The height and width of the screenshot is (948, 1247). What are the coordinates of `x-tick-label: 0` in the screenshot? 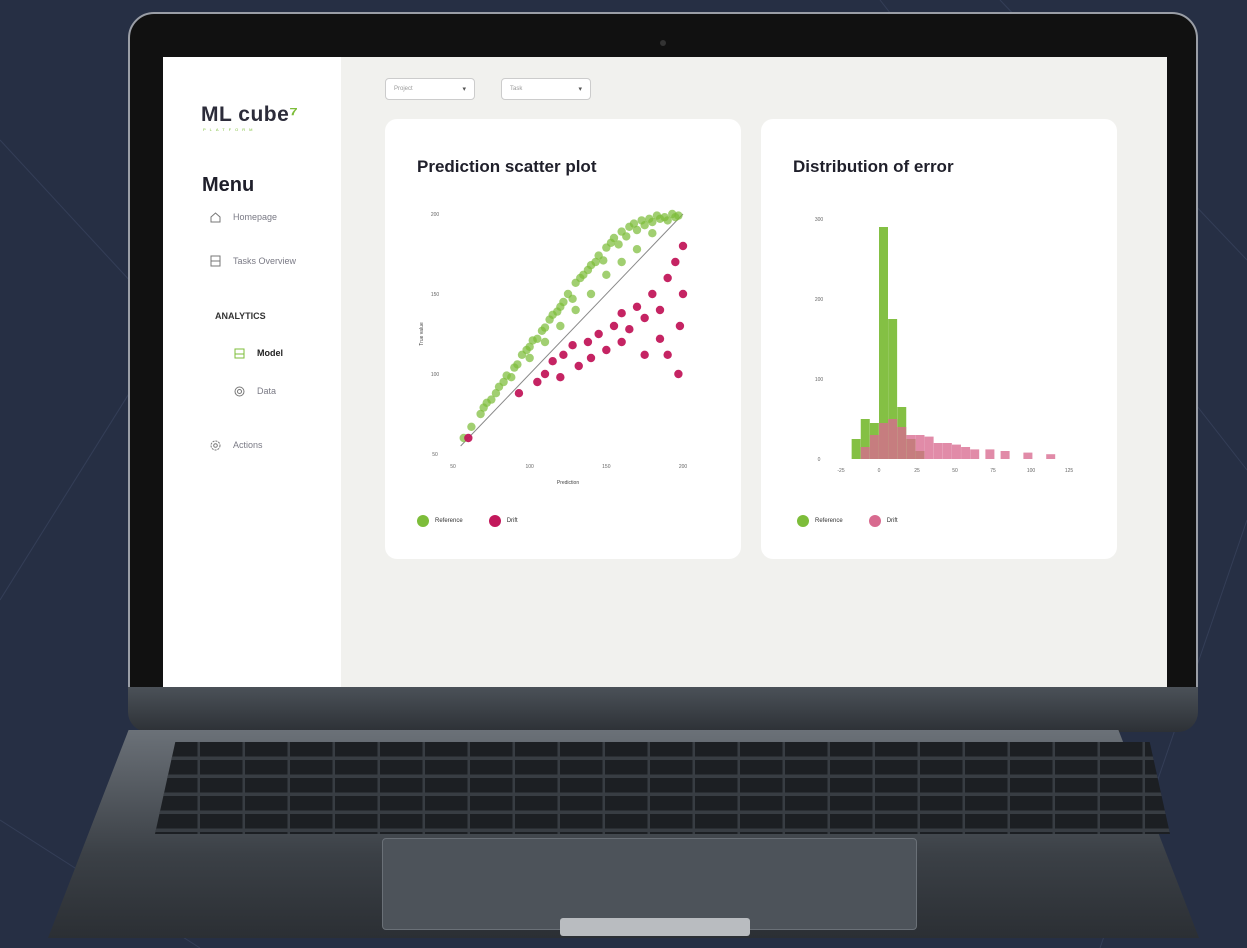 It's located at (879, 471).